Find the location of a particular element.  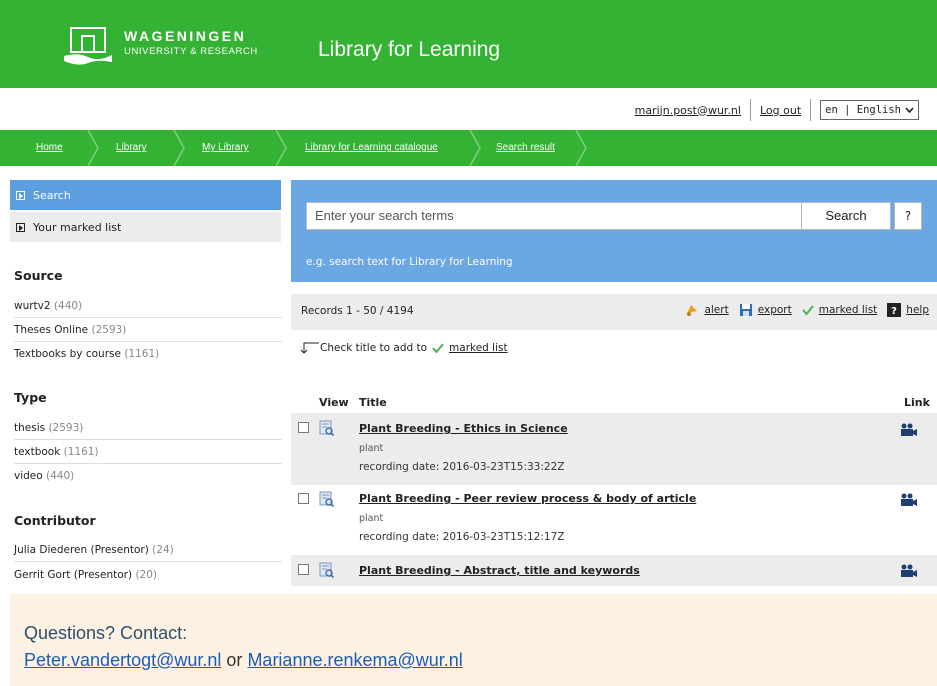

facet-item: Textbooks by course (1161) is located at coordinates (148, 354).